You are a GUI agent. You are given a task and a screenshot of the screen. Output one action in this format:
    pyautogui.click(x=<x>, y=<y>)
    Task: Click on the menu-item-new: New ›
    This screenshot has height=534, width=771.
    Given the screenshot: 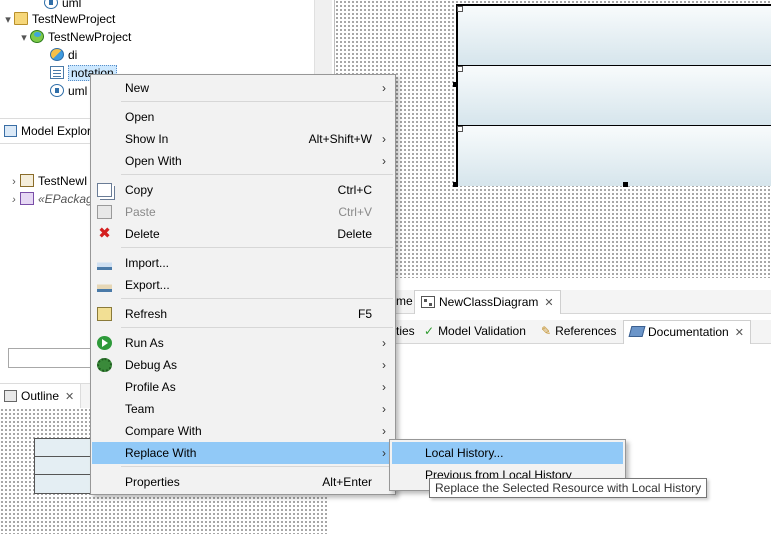 What is the action you would take?
    pyautogui.click(x=243, y=88)
    